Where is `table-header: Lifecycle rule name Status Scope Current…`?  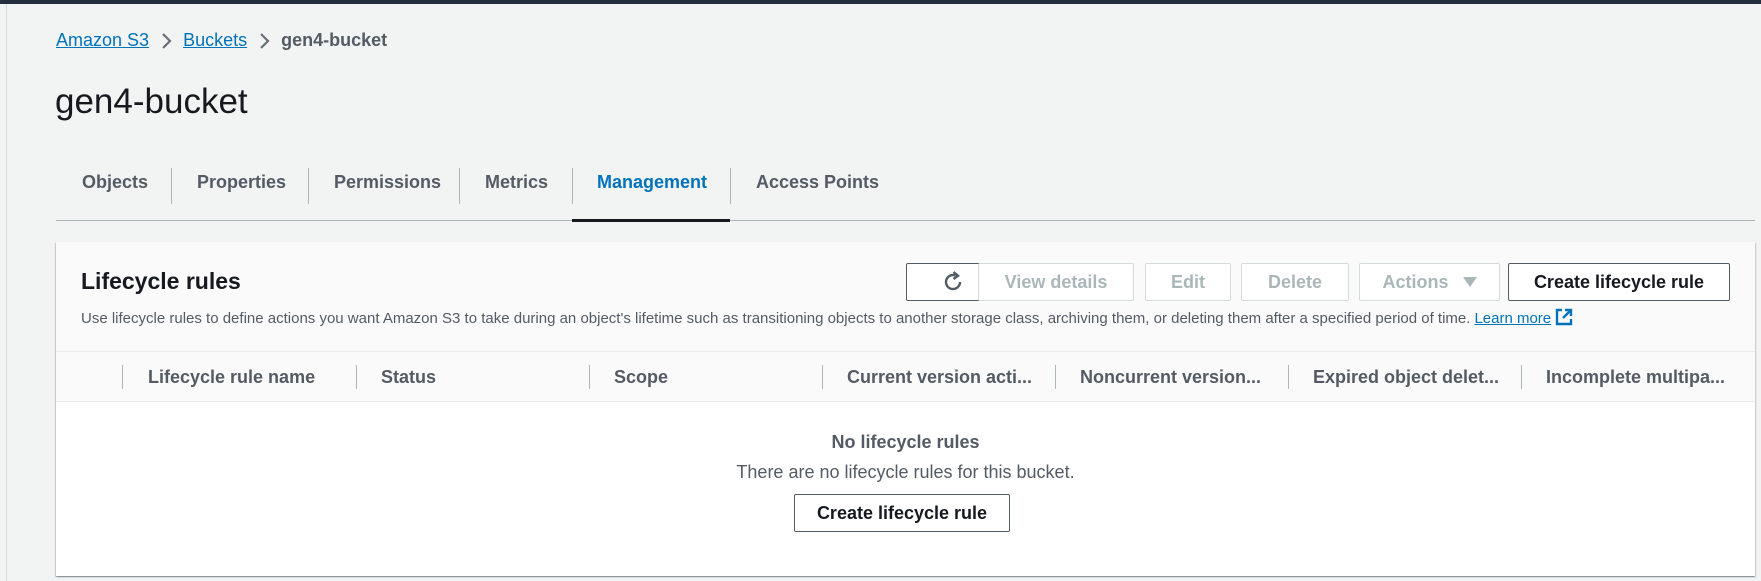
table-header: Lifecycle rule name Status Scope Current… is located at coordinates (905, 377).